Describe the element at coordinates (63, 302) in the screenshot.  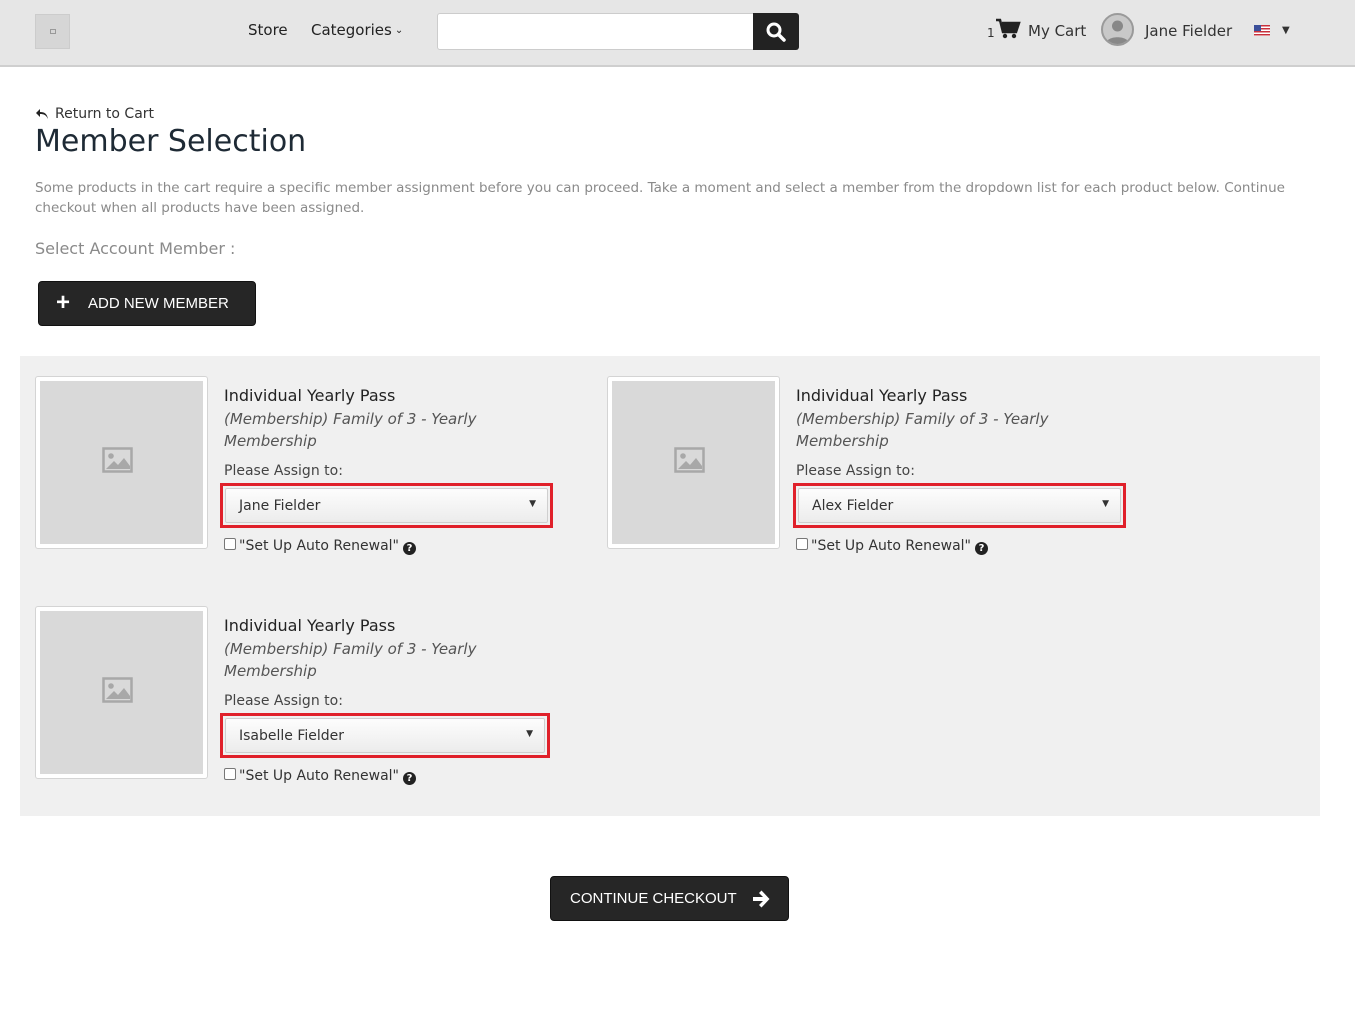
I see `plus-icon: +` at that location.